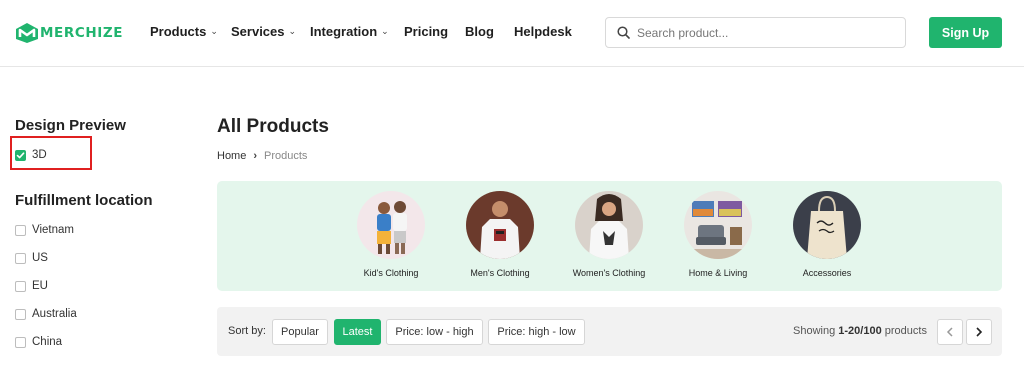 The width and height of the screenshot is (1024, 377). Describe the element at coordinates (718, 225) in the screenshot. I see `home-living-image` at that location.